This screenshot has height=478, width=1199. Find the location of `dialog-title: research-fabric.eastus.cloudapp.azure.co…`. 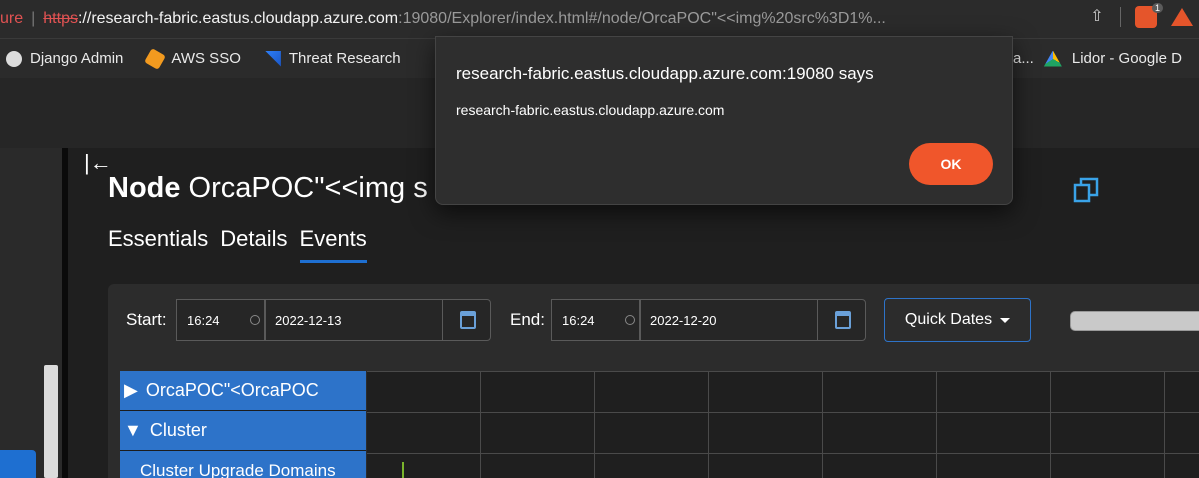

dialog-title: research-fabric.eastus.cloudapp.azure.co… is located at coordinates (665, 73).